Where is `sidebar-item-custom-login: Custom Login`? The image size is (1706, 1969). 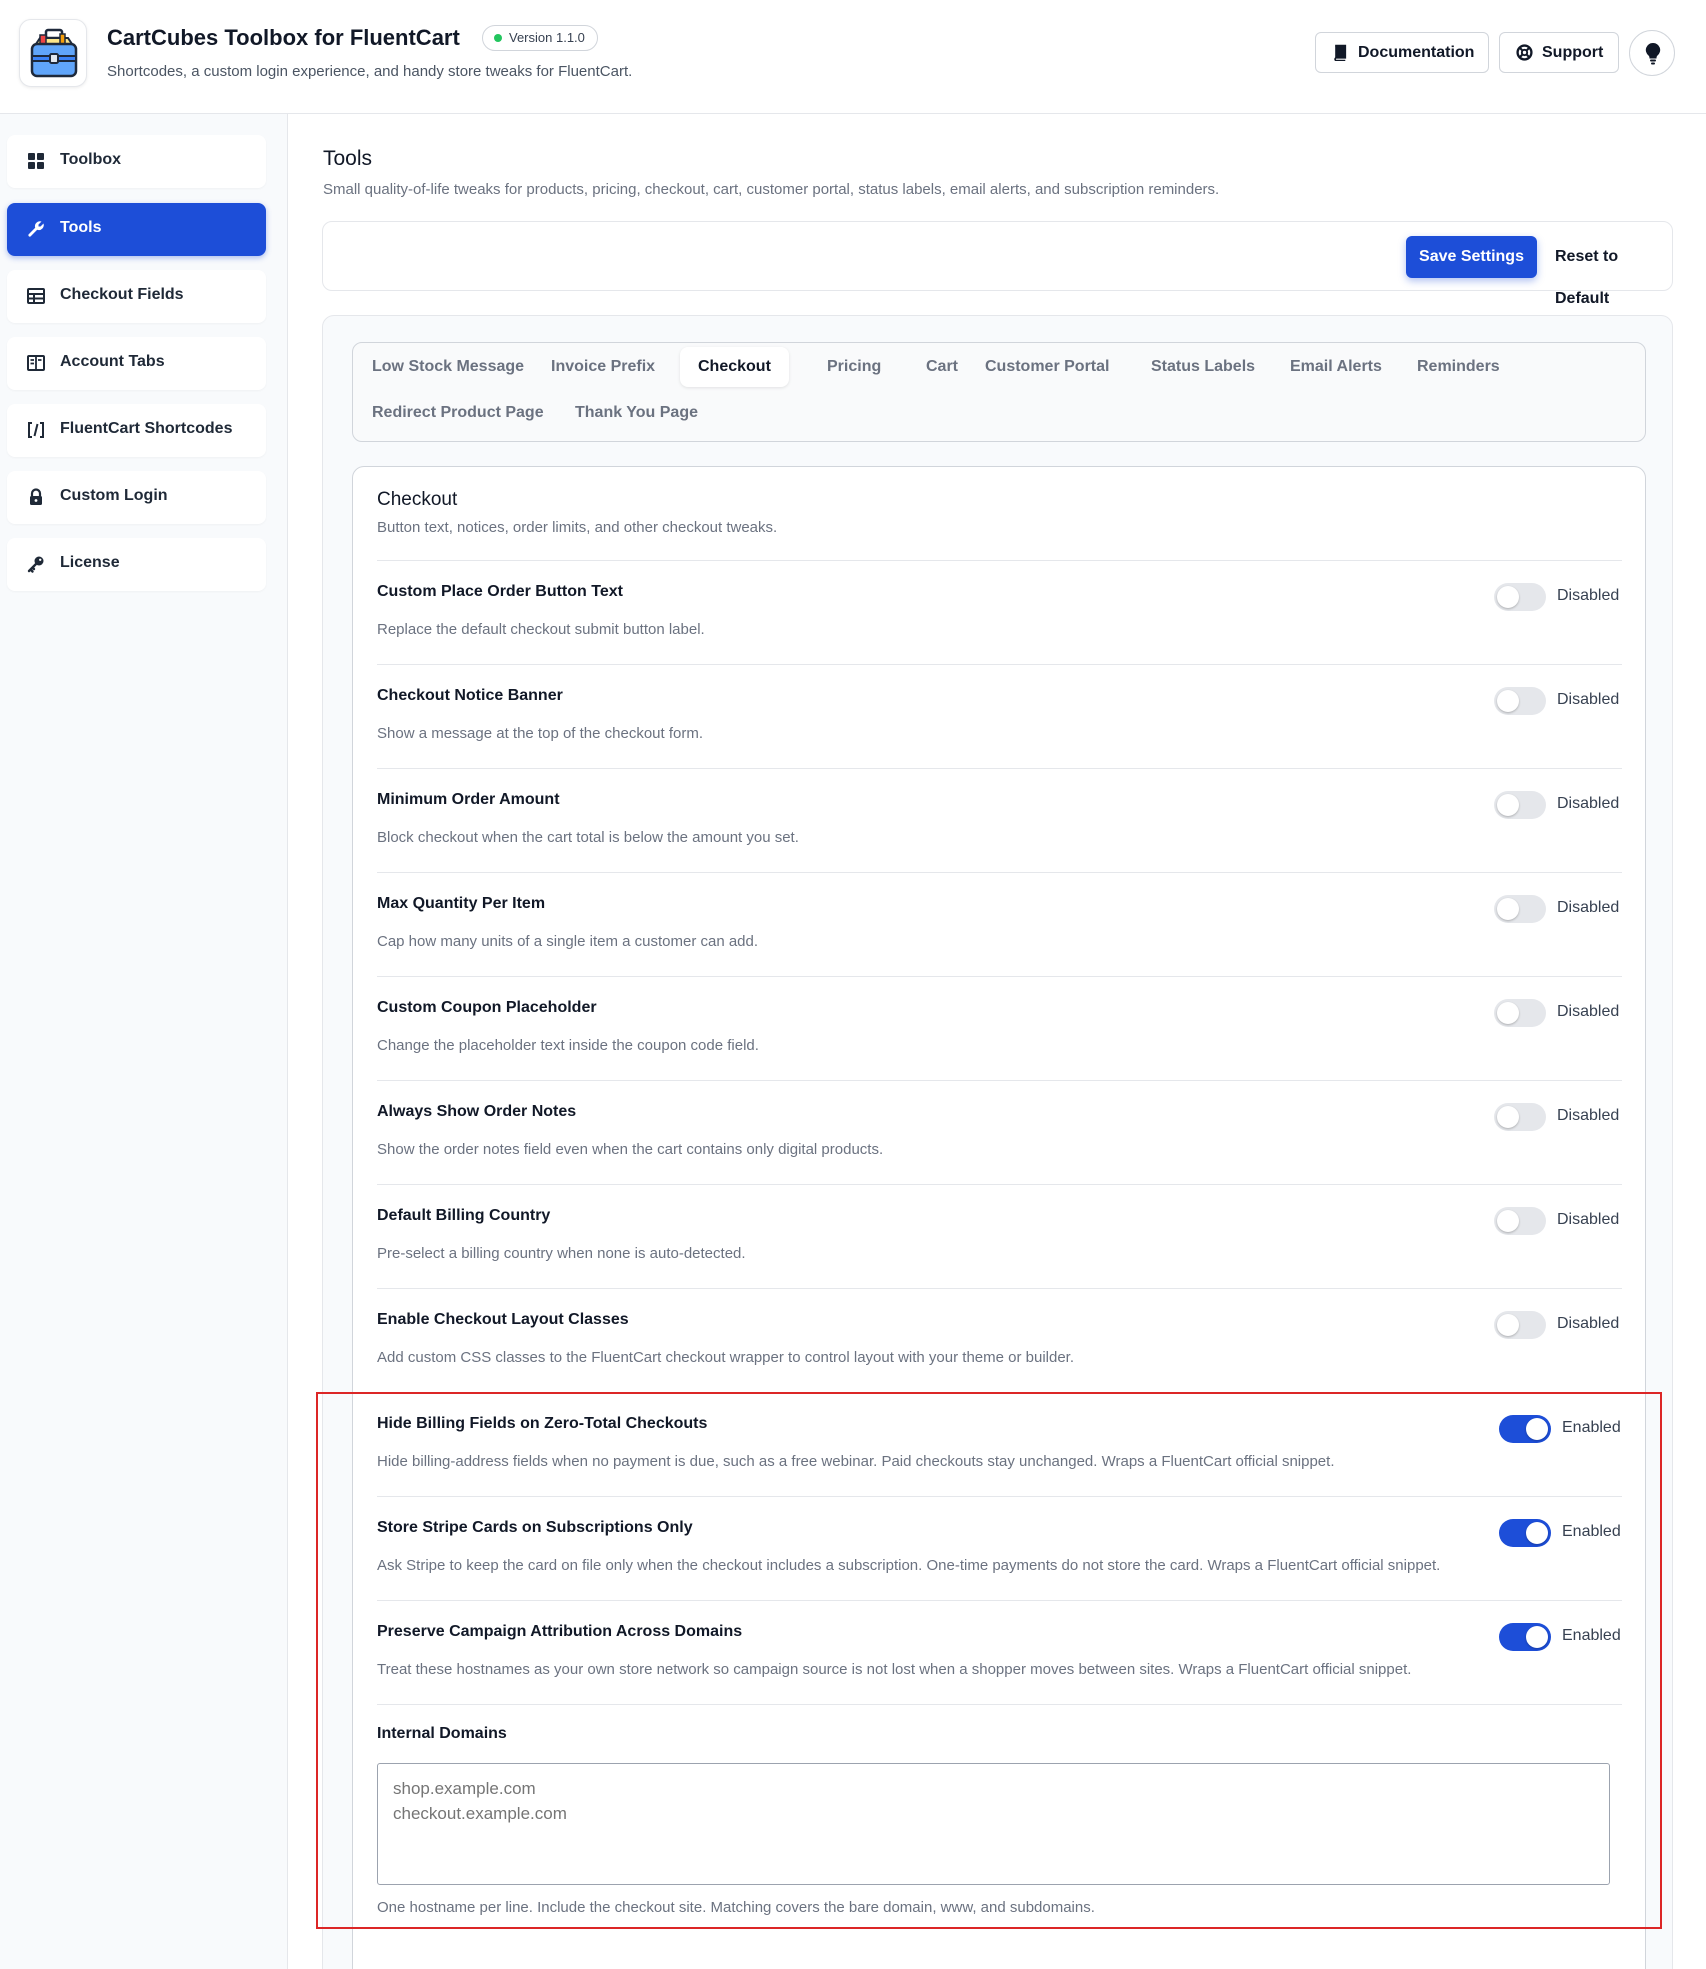
sidebar-item-custom-login: Custom Login is located at coordinates (136, 497).